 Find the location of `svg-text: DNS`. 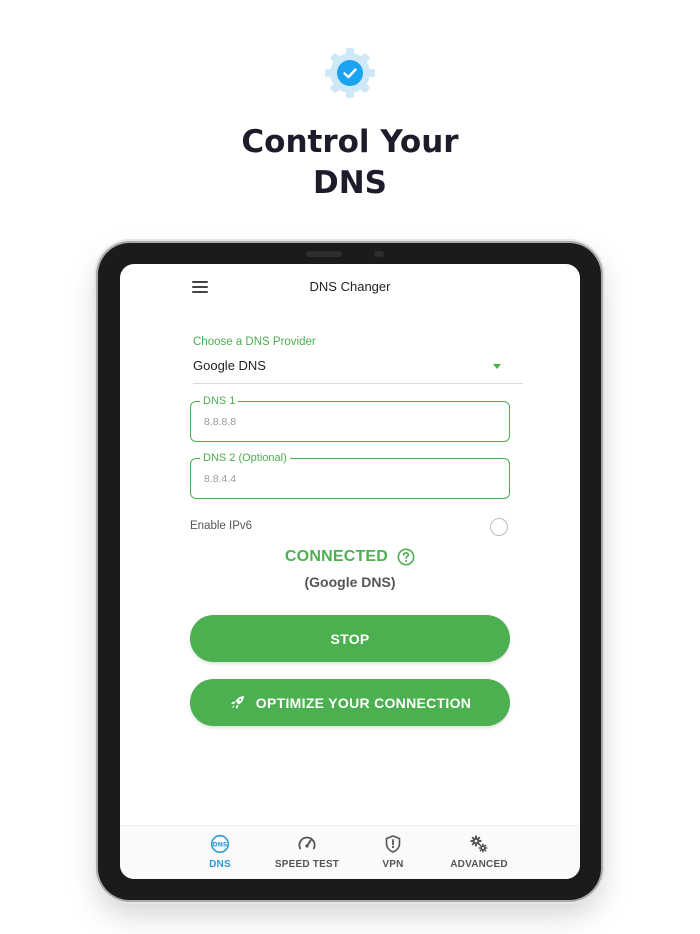

svg-text: DNS is located at coordinates (220, 844).